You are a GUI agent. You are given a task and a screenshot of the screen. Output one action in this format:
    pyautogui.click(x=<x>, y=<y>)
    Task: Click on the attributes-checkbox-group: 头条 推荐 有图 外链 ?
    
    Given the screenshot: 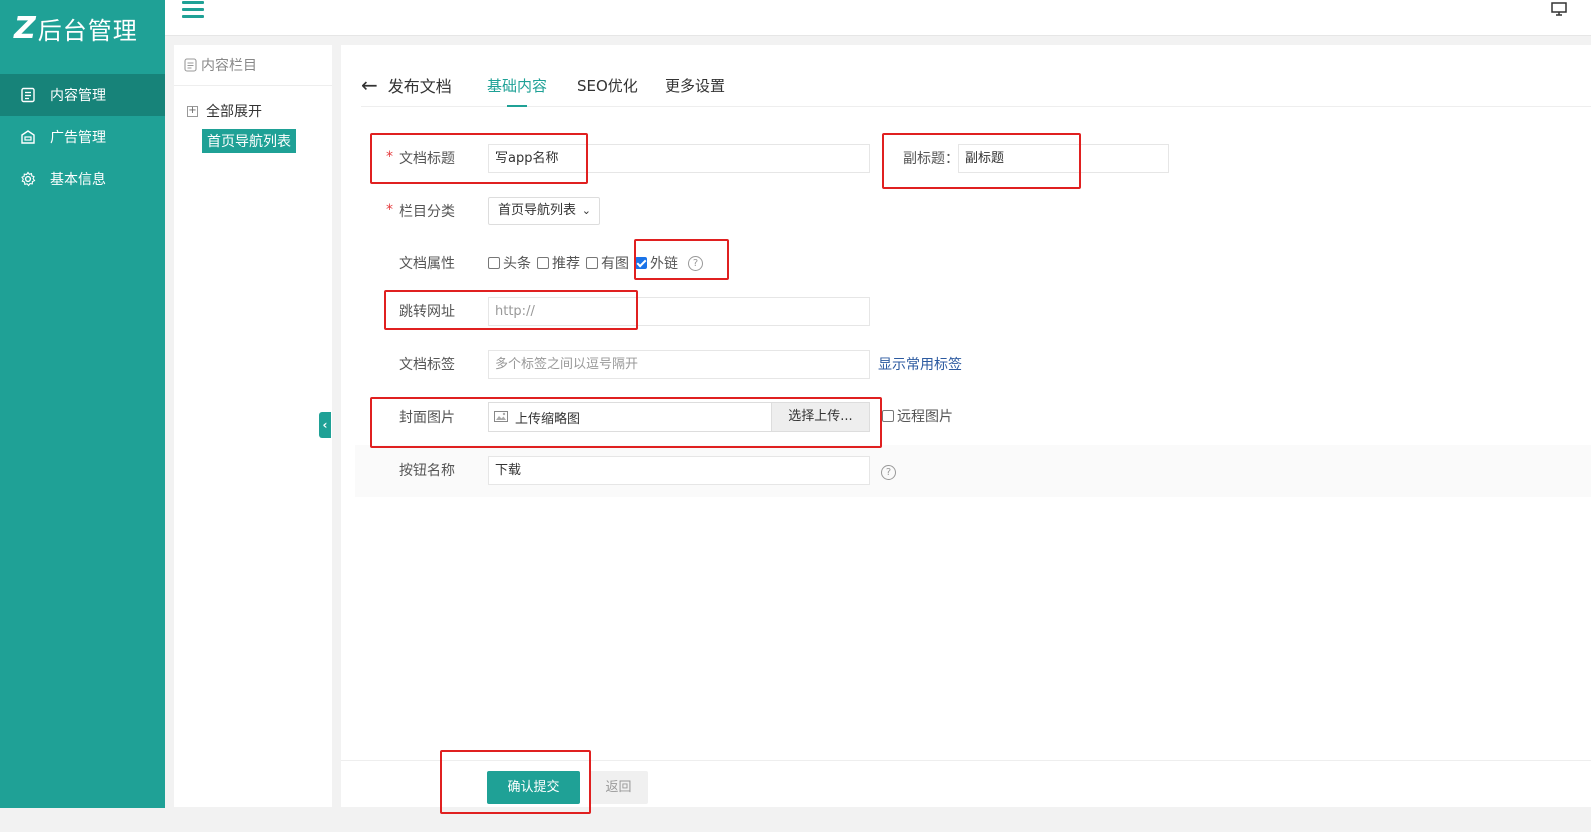 What is the action you would take?
    pyautogui.click(x=595, y=263)
    